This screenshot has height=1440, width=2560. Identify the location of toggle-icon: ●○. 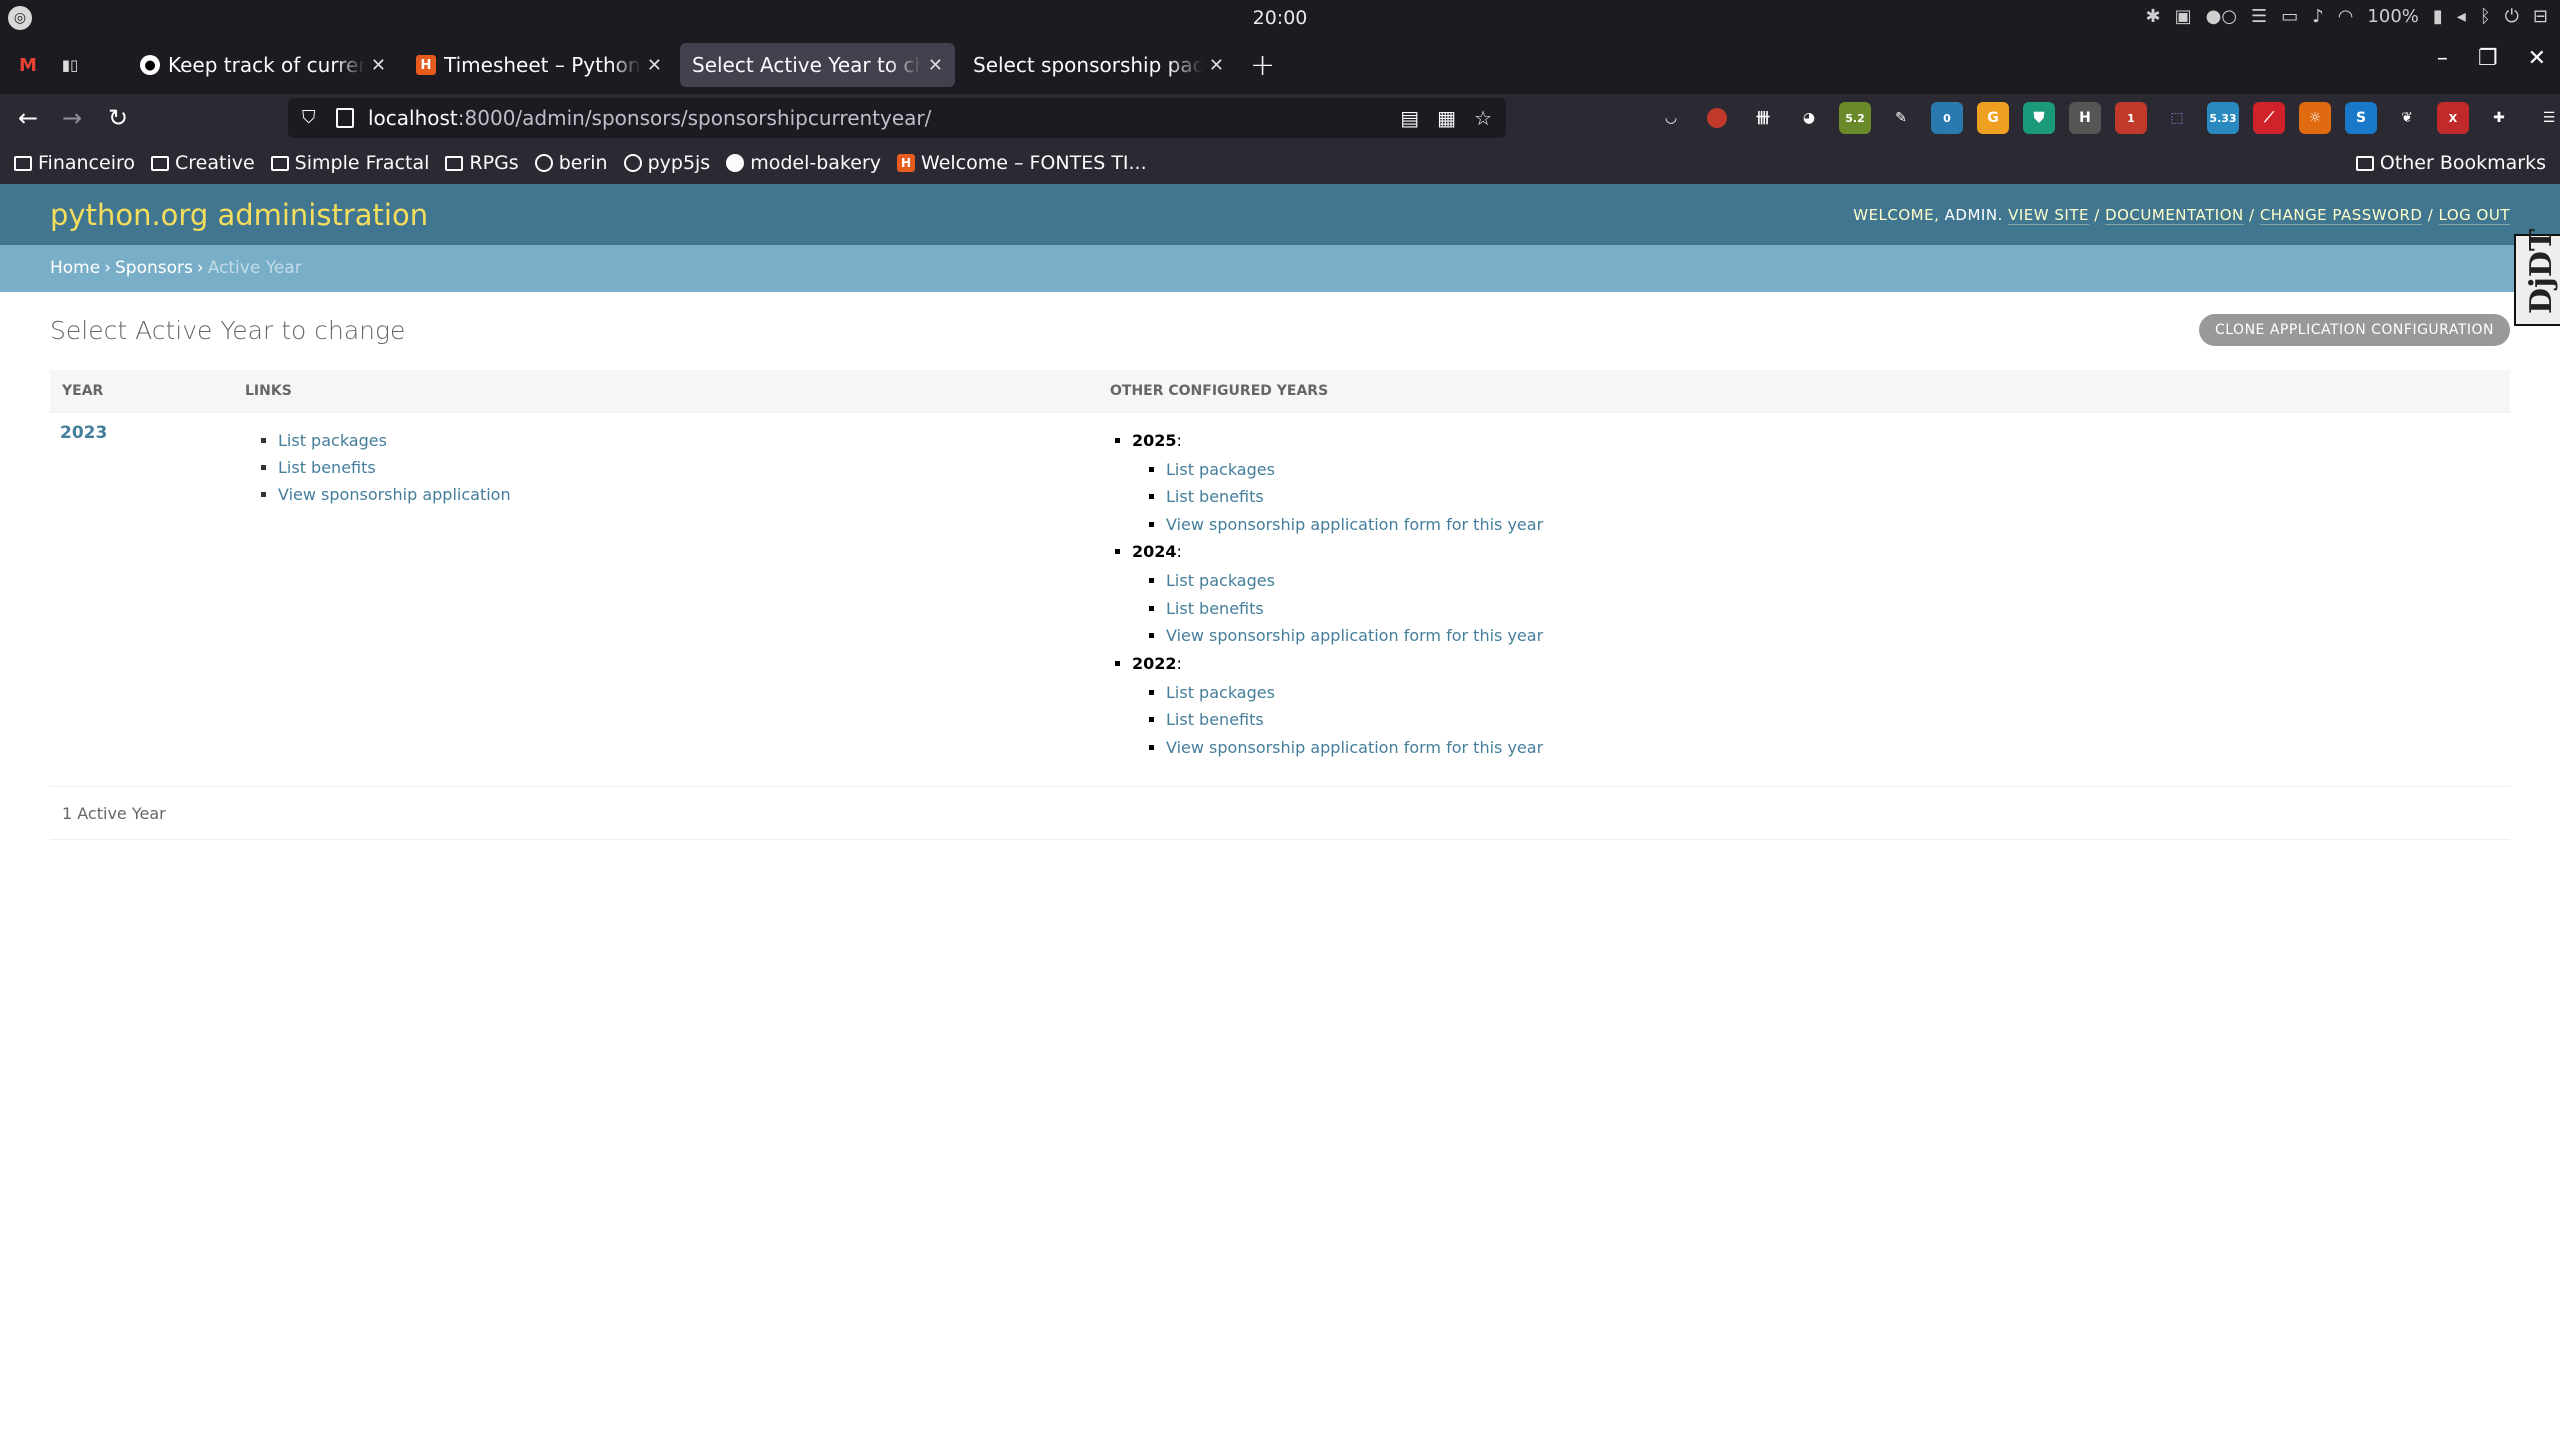
(2221, 16).